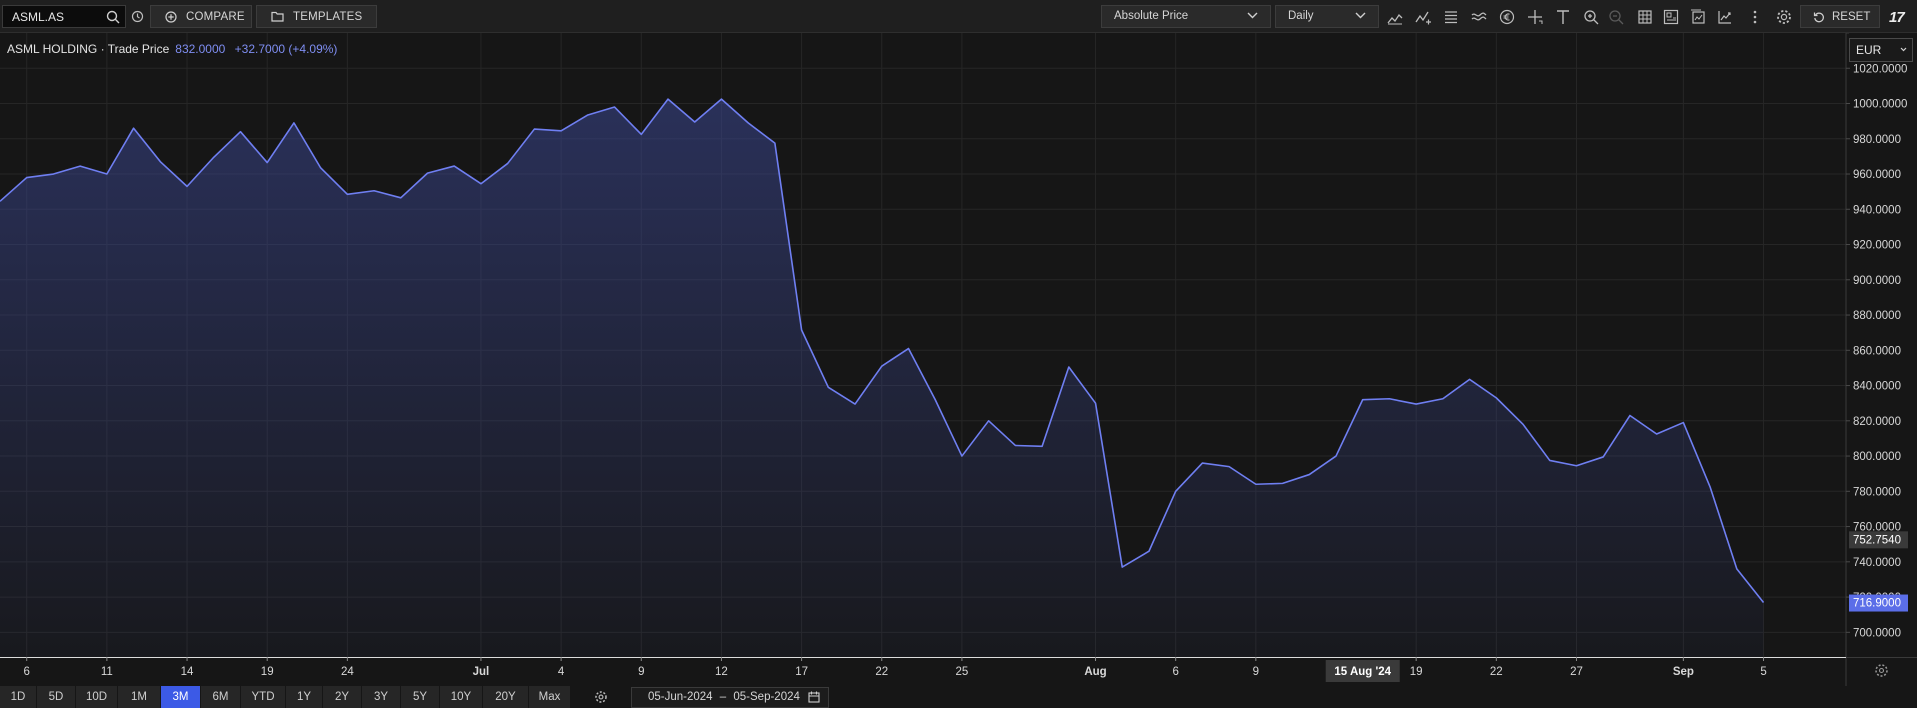 Image resolution: width=1917 pixels, height=708 pixels. Describe the element at coordinates (1851, 16) in the screenshot. I see `reset-label: RESET` at that location.